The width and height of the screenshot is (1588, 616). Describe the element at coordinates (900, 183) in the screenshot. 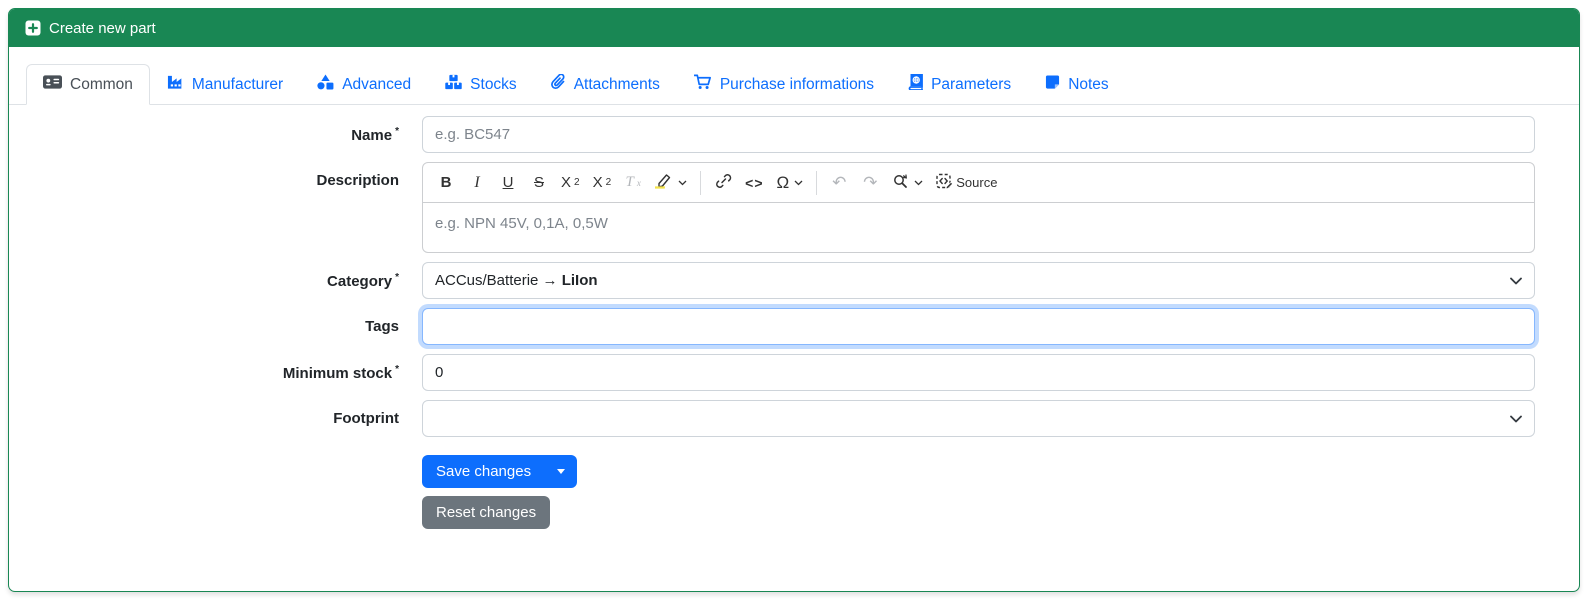

I see `find-replace-icon` at that location.